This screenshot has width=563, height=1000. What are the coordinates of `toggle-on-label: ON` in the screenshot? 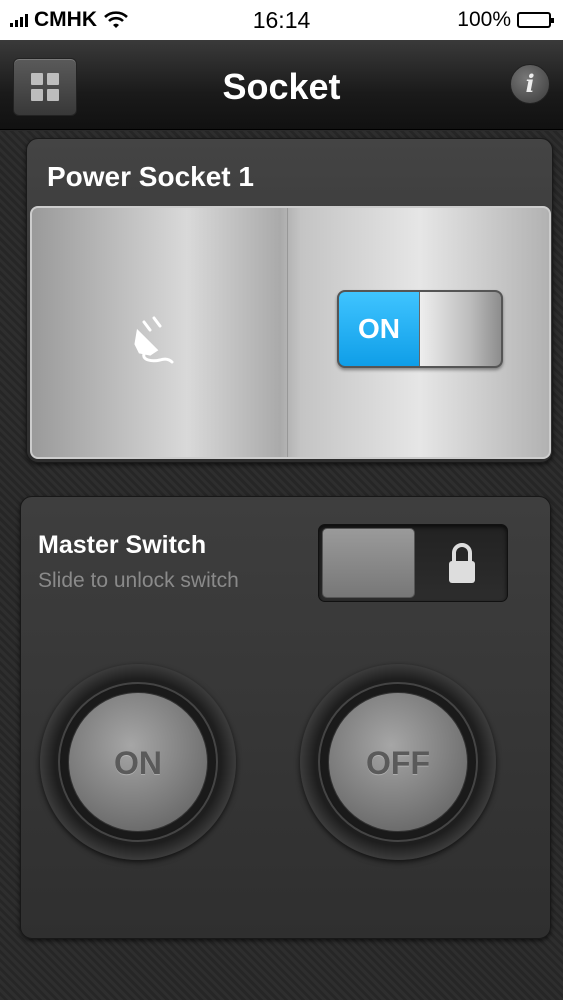 It's located at (379, 329).